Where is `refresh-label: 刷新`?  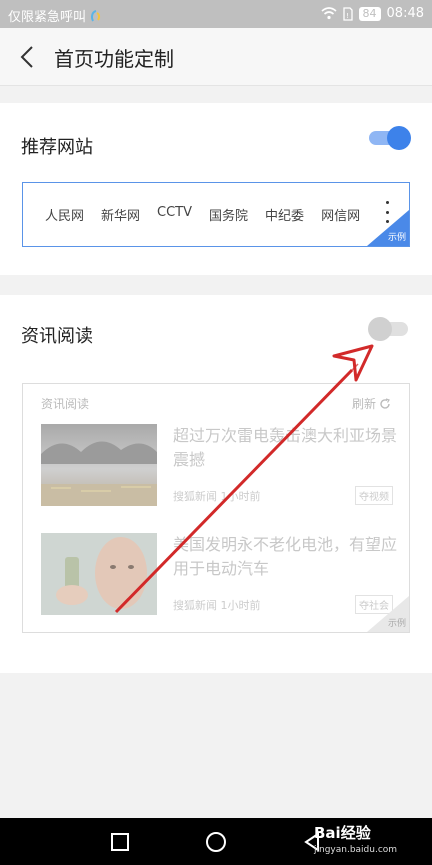
refresh-label: 刷新 is located at coordinates (363, 404).